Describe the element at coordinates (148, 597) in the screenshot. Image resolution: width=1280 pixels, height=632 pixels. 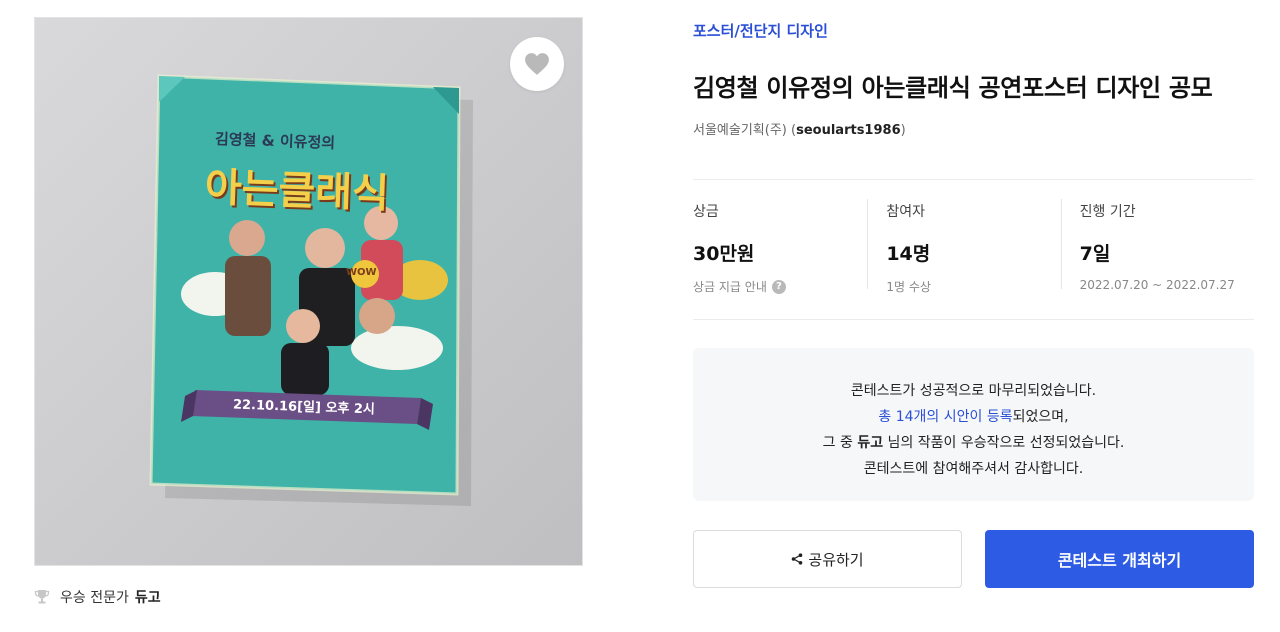
I see `winner-name: 듀고` at that location.